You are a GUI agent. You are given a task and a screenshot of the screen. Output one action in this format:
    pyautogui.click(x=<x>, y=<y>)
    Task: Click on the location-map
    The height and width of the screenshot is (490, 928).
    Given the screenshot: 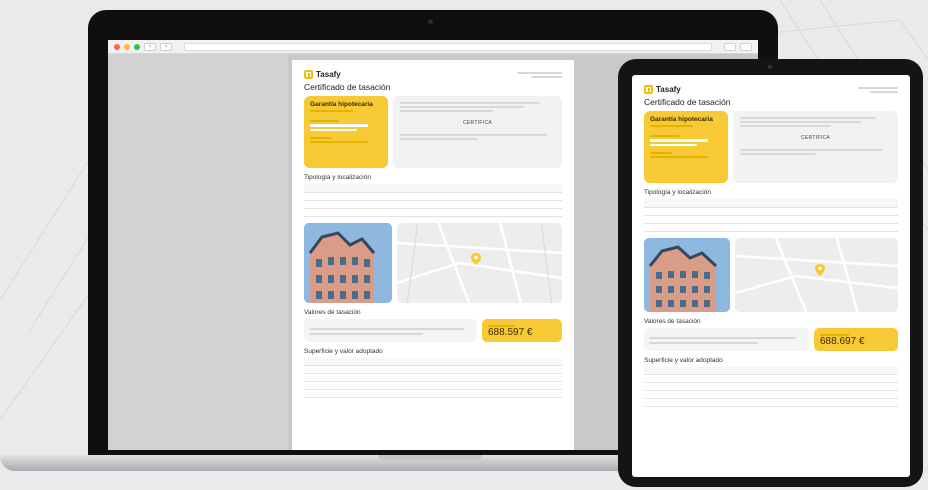 What is the action you would take?
    pyautogui.click(x=479, y=262)
    